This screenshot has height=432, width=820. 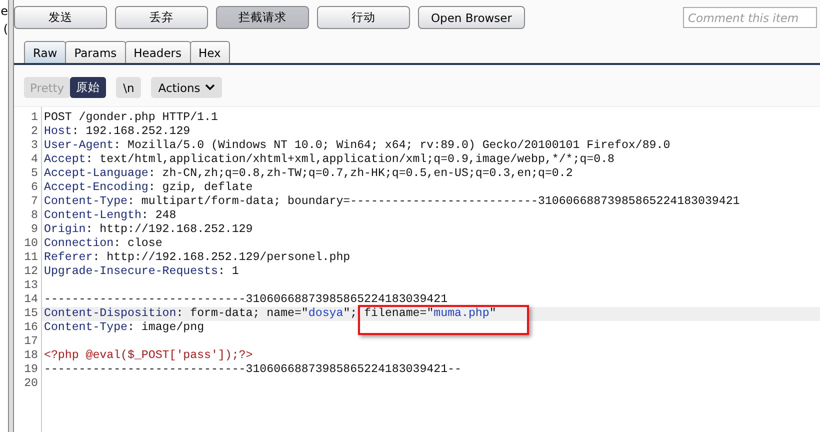 What do you see at coordinates (246, 300) in the screenshot?
I see `code-line: -----------------------------31060668873985865224183039421` at bounding box center [246, 300].